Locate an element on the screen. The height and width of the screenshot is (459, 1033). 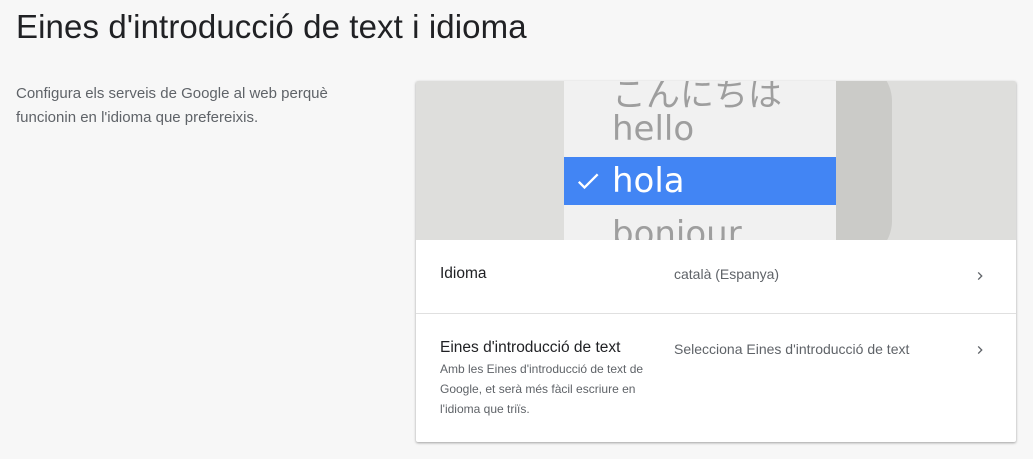
check-icon is located at coordinates (588, 181).